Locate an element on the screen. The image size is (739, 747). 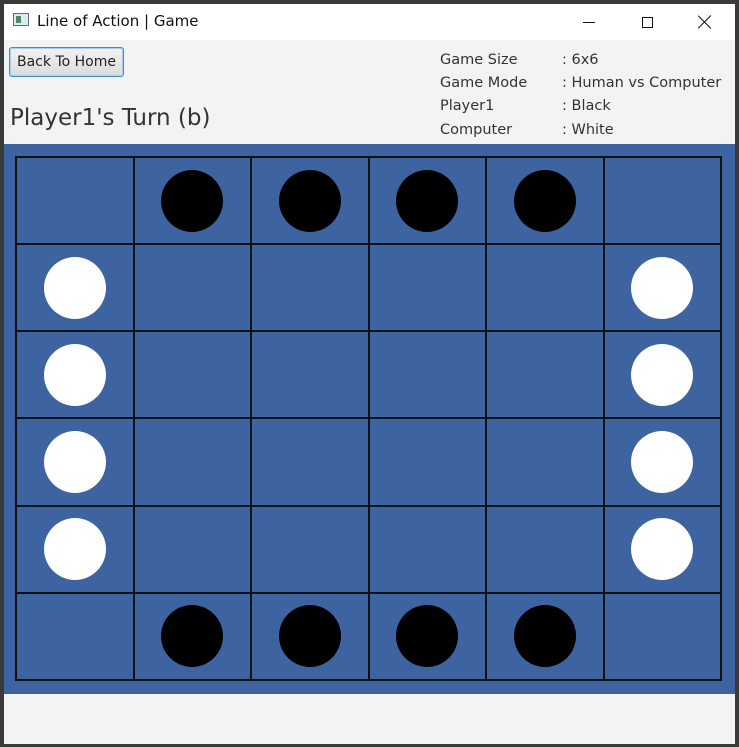
close-button is located at coordinates (705, 22).